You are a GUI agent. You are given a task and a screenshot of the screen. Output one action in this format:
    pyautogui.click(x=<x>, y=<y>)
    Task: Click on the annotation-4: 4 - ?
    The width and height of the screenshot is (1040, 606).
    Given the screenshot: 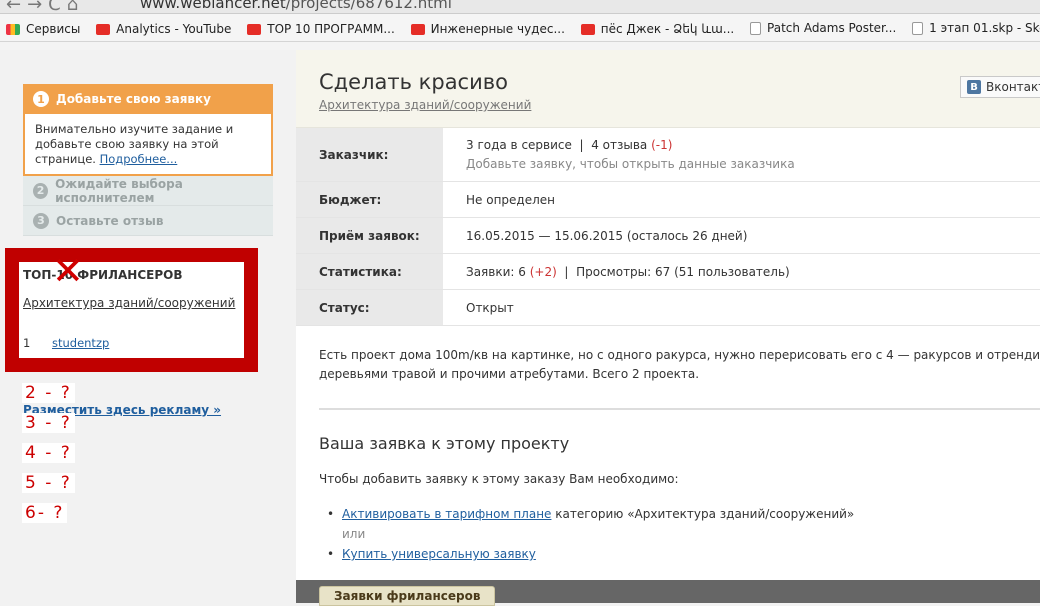 What is the action you would take?
    pyautogui.click(x=48, y=453)
    